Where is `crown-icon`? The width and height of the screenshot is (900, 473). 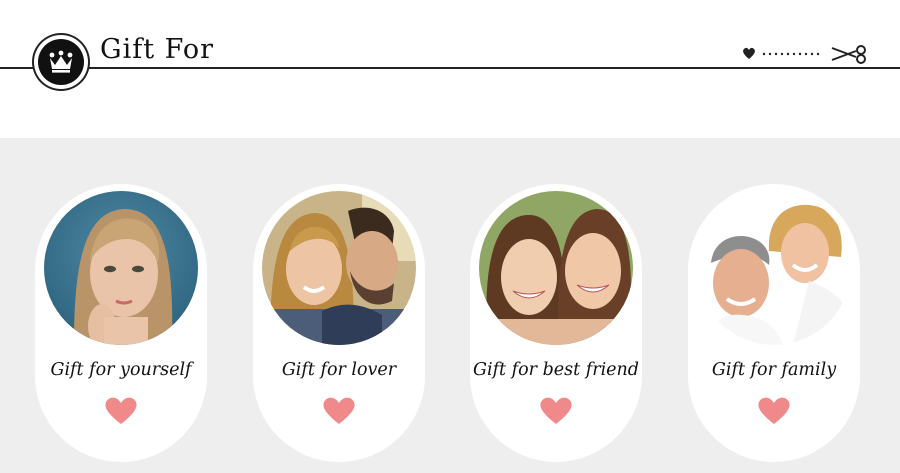
crown-icon is located at coordinates (61, 62).